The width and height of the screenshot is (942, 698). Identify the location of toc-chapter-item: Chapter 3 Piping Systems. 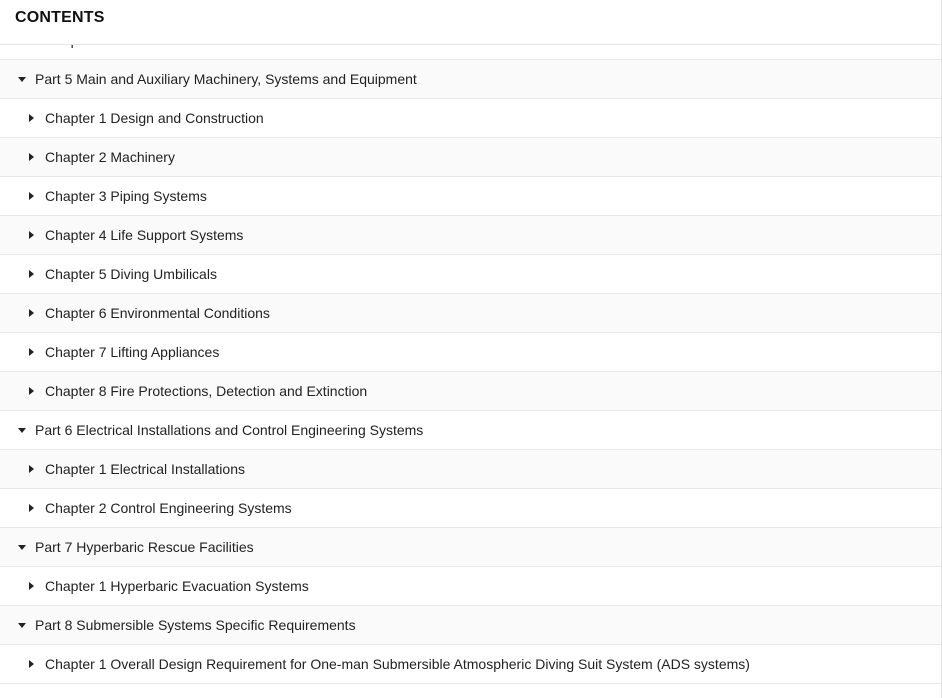
(470, 196).